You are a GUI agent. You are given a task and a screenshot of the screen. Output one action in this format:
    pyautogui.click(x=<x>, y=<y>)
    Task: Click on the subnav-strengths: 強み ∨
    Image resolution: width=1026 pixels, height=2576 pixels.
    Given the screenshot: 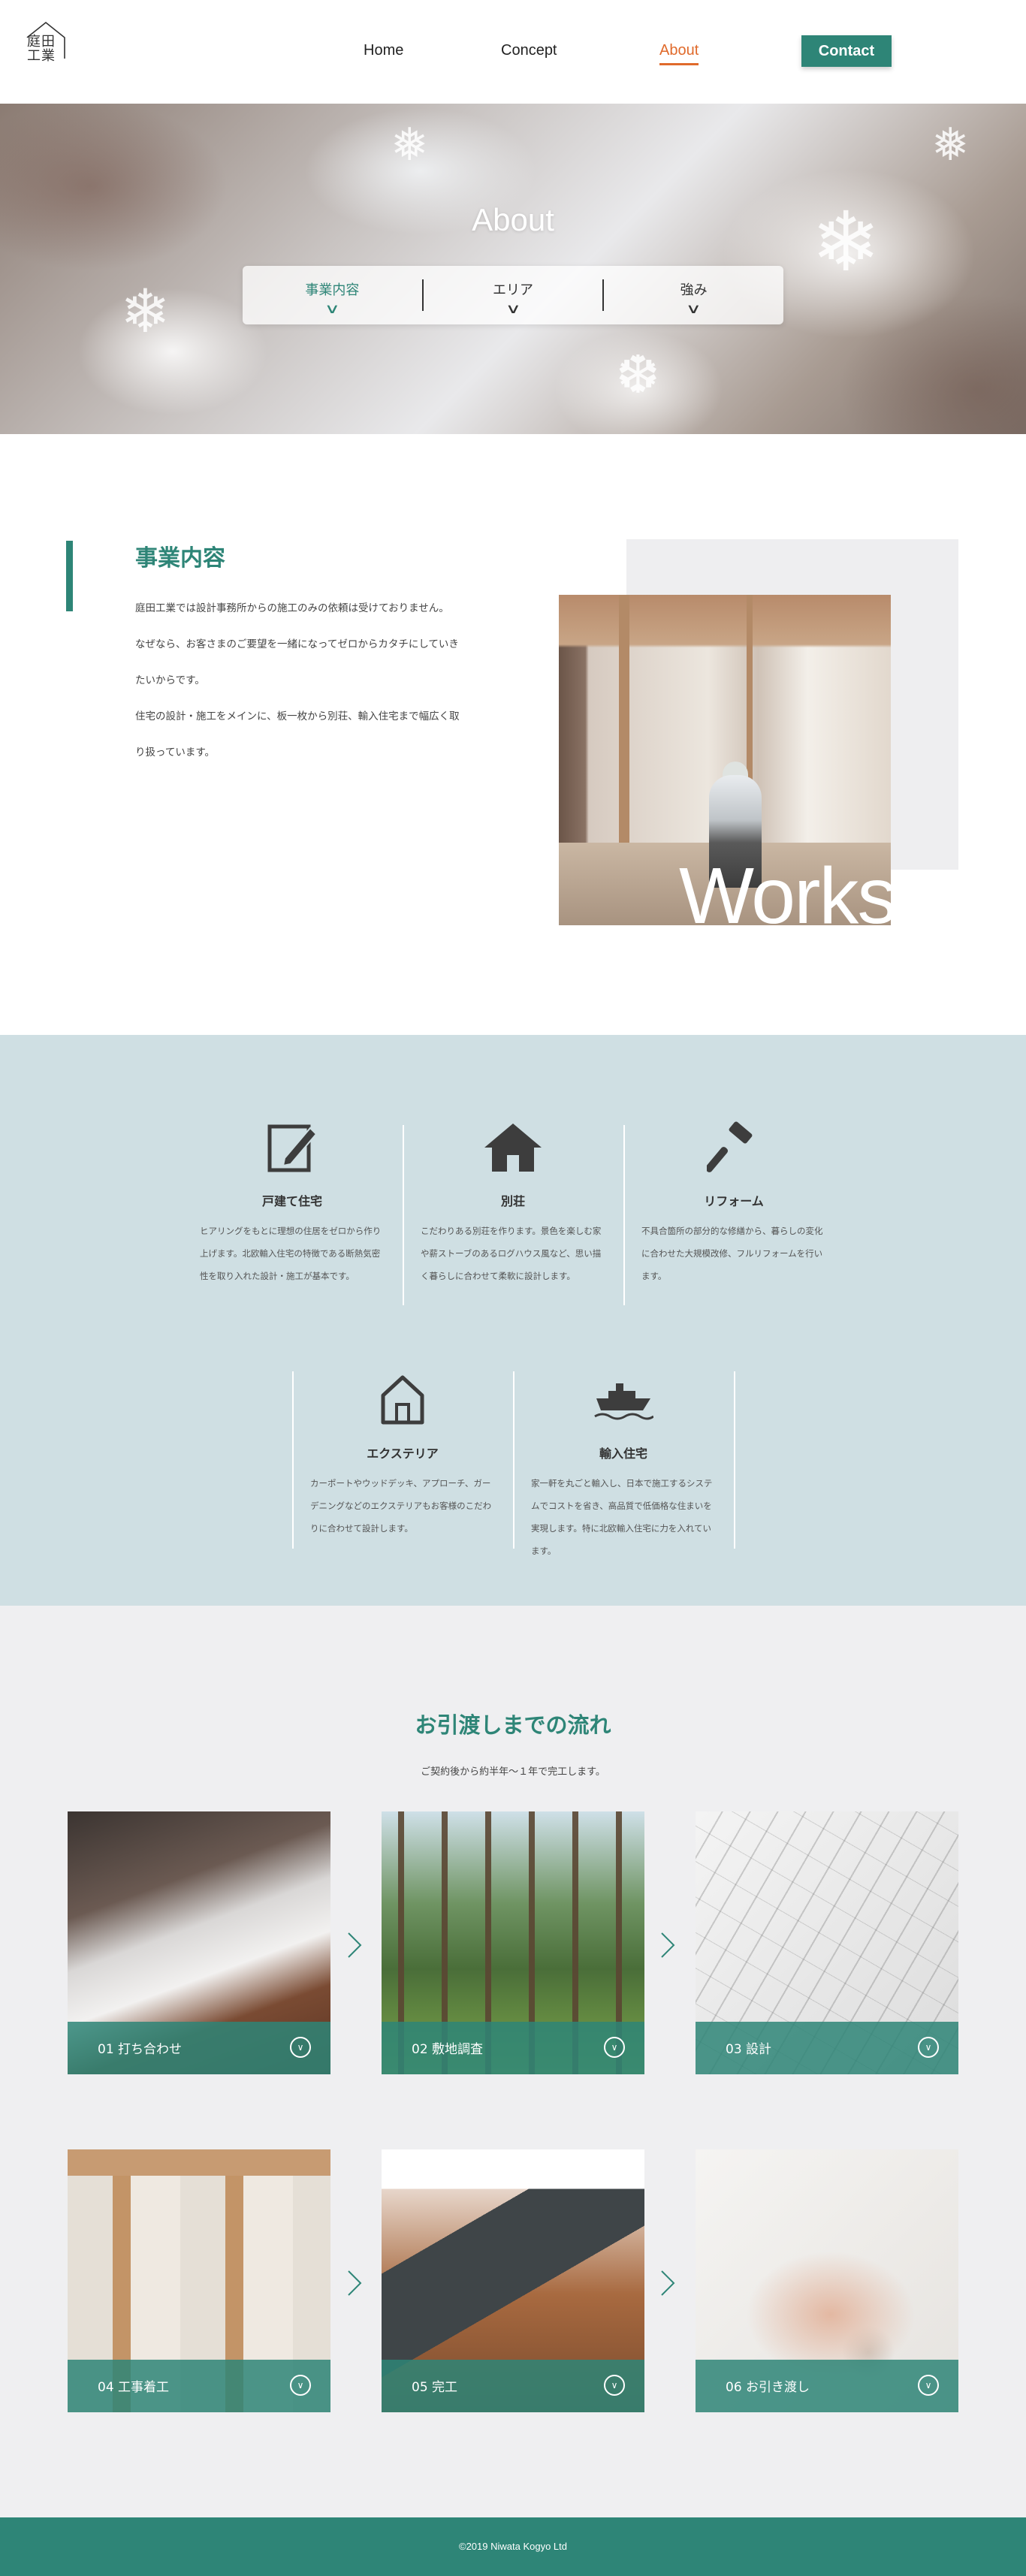 What is the action you would take?
    pyautogui.click(x=694, y=295)
    